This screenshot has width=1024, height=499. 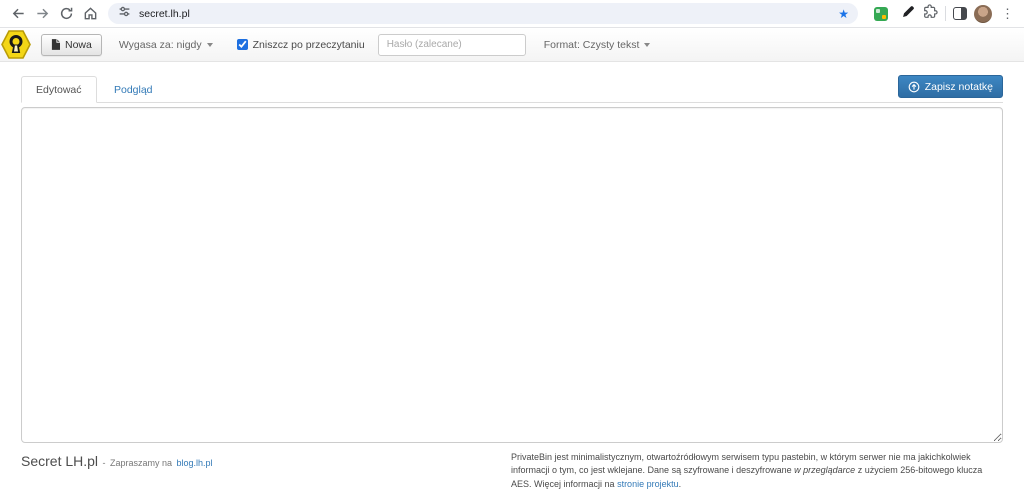 I want to click on format-label: Format: Czysty tekst, so click(x=591, y=44).